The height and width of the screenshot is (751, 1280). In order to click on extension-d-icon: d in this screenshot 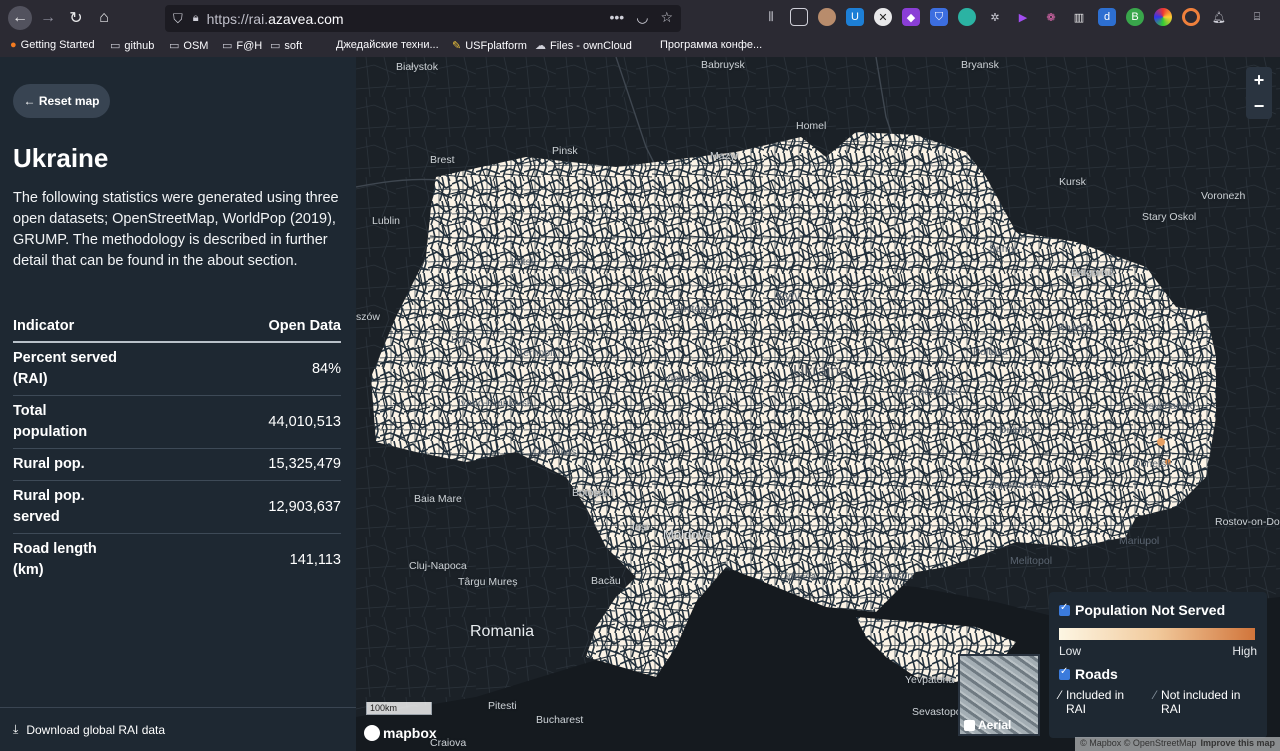, I will do `click(1107, 17)`.